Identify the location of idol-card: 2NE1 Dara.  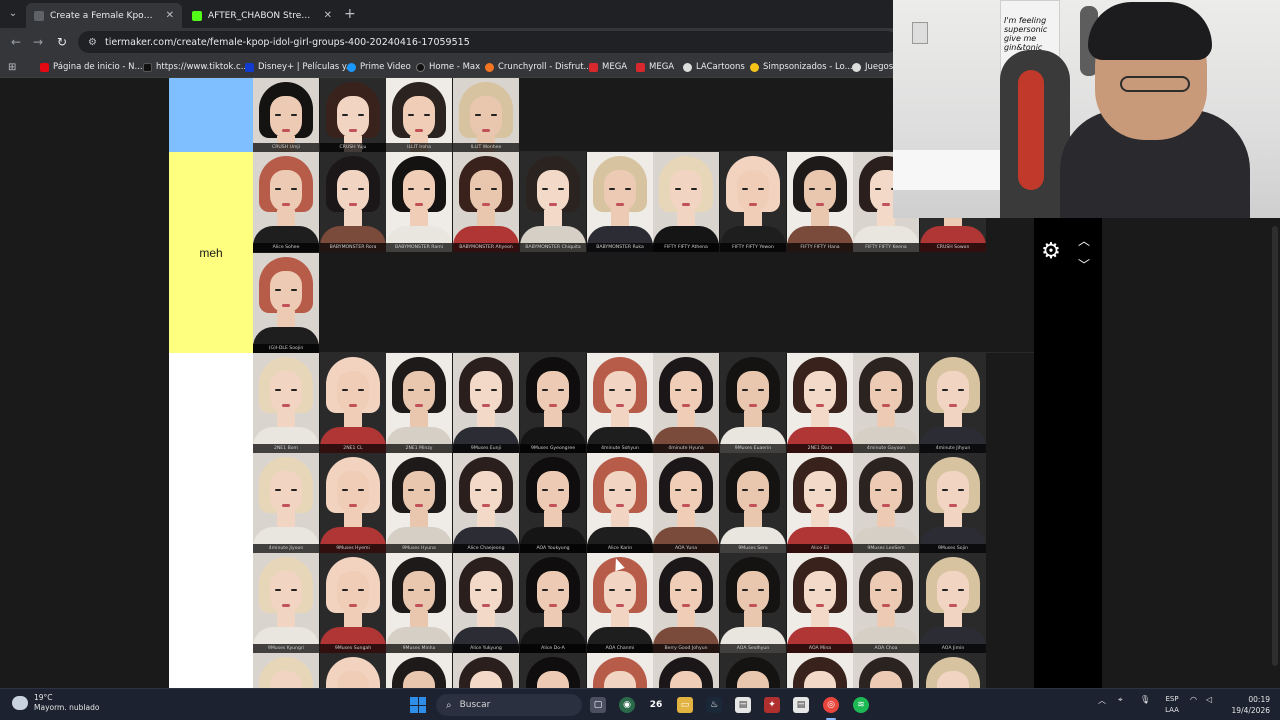
(820, 403).